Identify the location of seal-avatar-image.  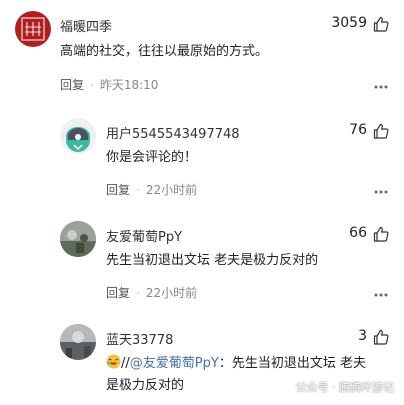
(33, 29).